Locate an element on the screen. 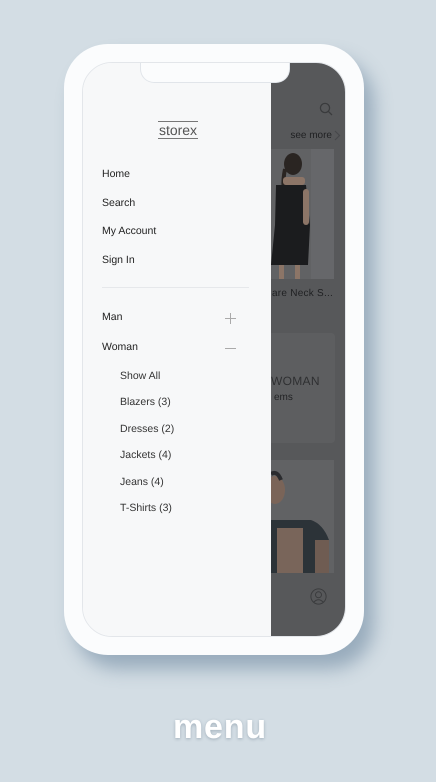  subcategory-link: T-Shirts (3) is located at coordinates (146, 508).